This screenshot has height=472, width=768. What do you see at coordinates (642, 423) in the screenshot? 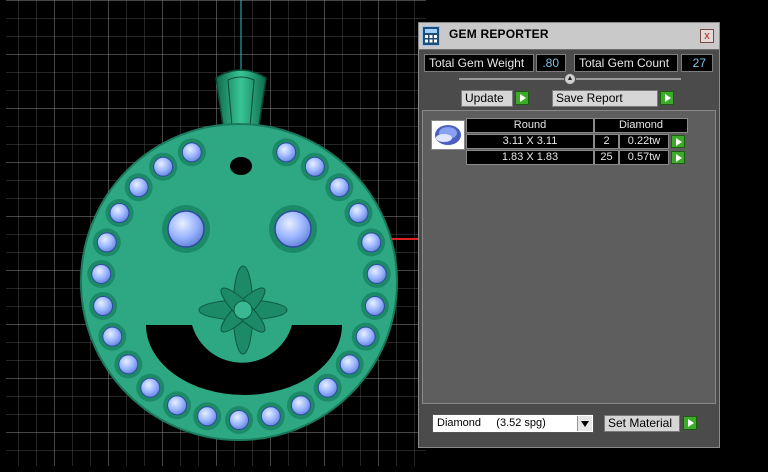
I see `set-material-button: Set Material` at bounding box center [642, 423].